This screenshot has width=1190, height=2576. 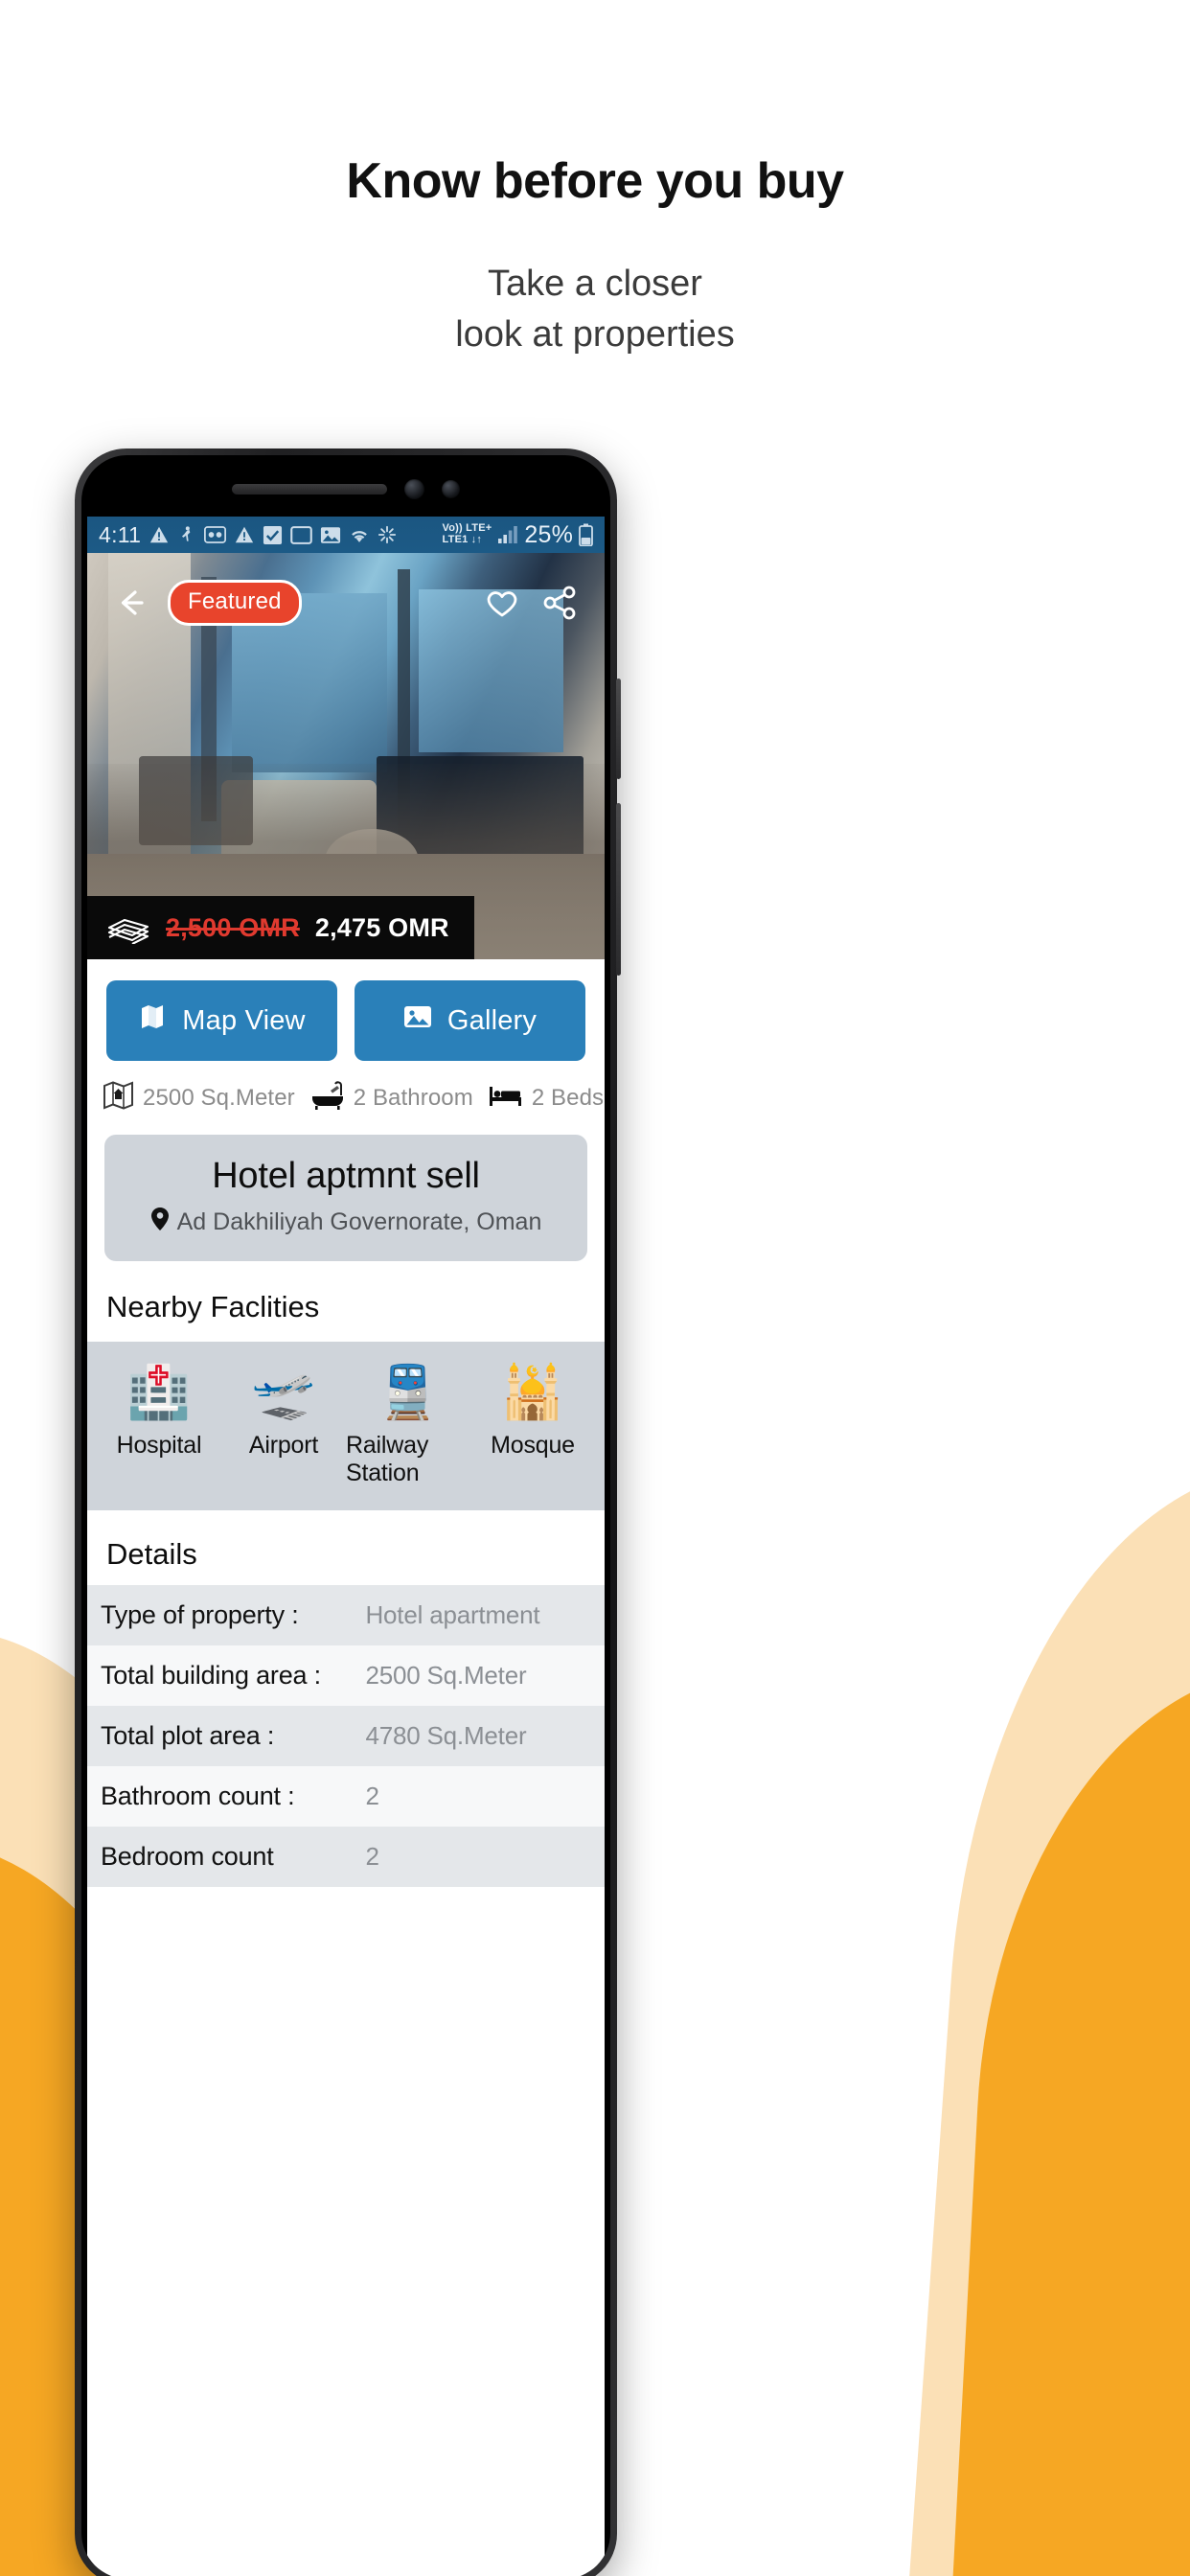 What do you see at coordinates (619, 889) in the screenshot?
I see `phone-side-button-power` at bounding box center [619, 889].